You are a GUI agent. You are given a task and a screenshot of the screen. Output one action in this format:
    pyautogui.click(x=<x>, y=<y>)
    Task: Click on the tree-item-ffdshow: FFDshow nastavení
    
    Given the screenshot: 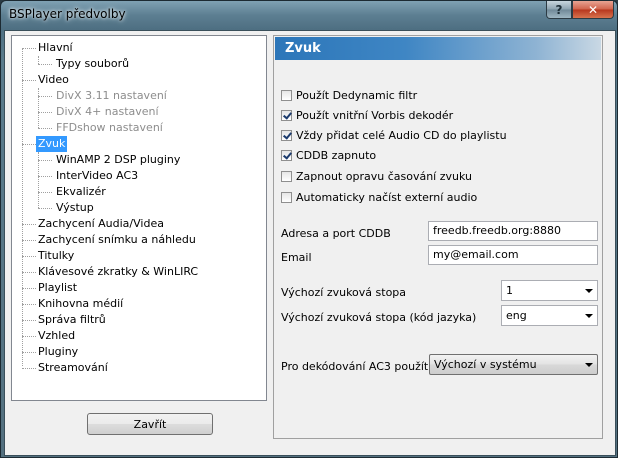 What is the action you would take?
    pyautogui.click(x=109, y=128)
    